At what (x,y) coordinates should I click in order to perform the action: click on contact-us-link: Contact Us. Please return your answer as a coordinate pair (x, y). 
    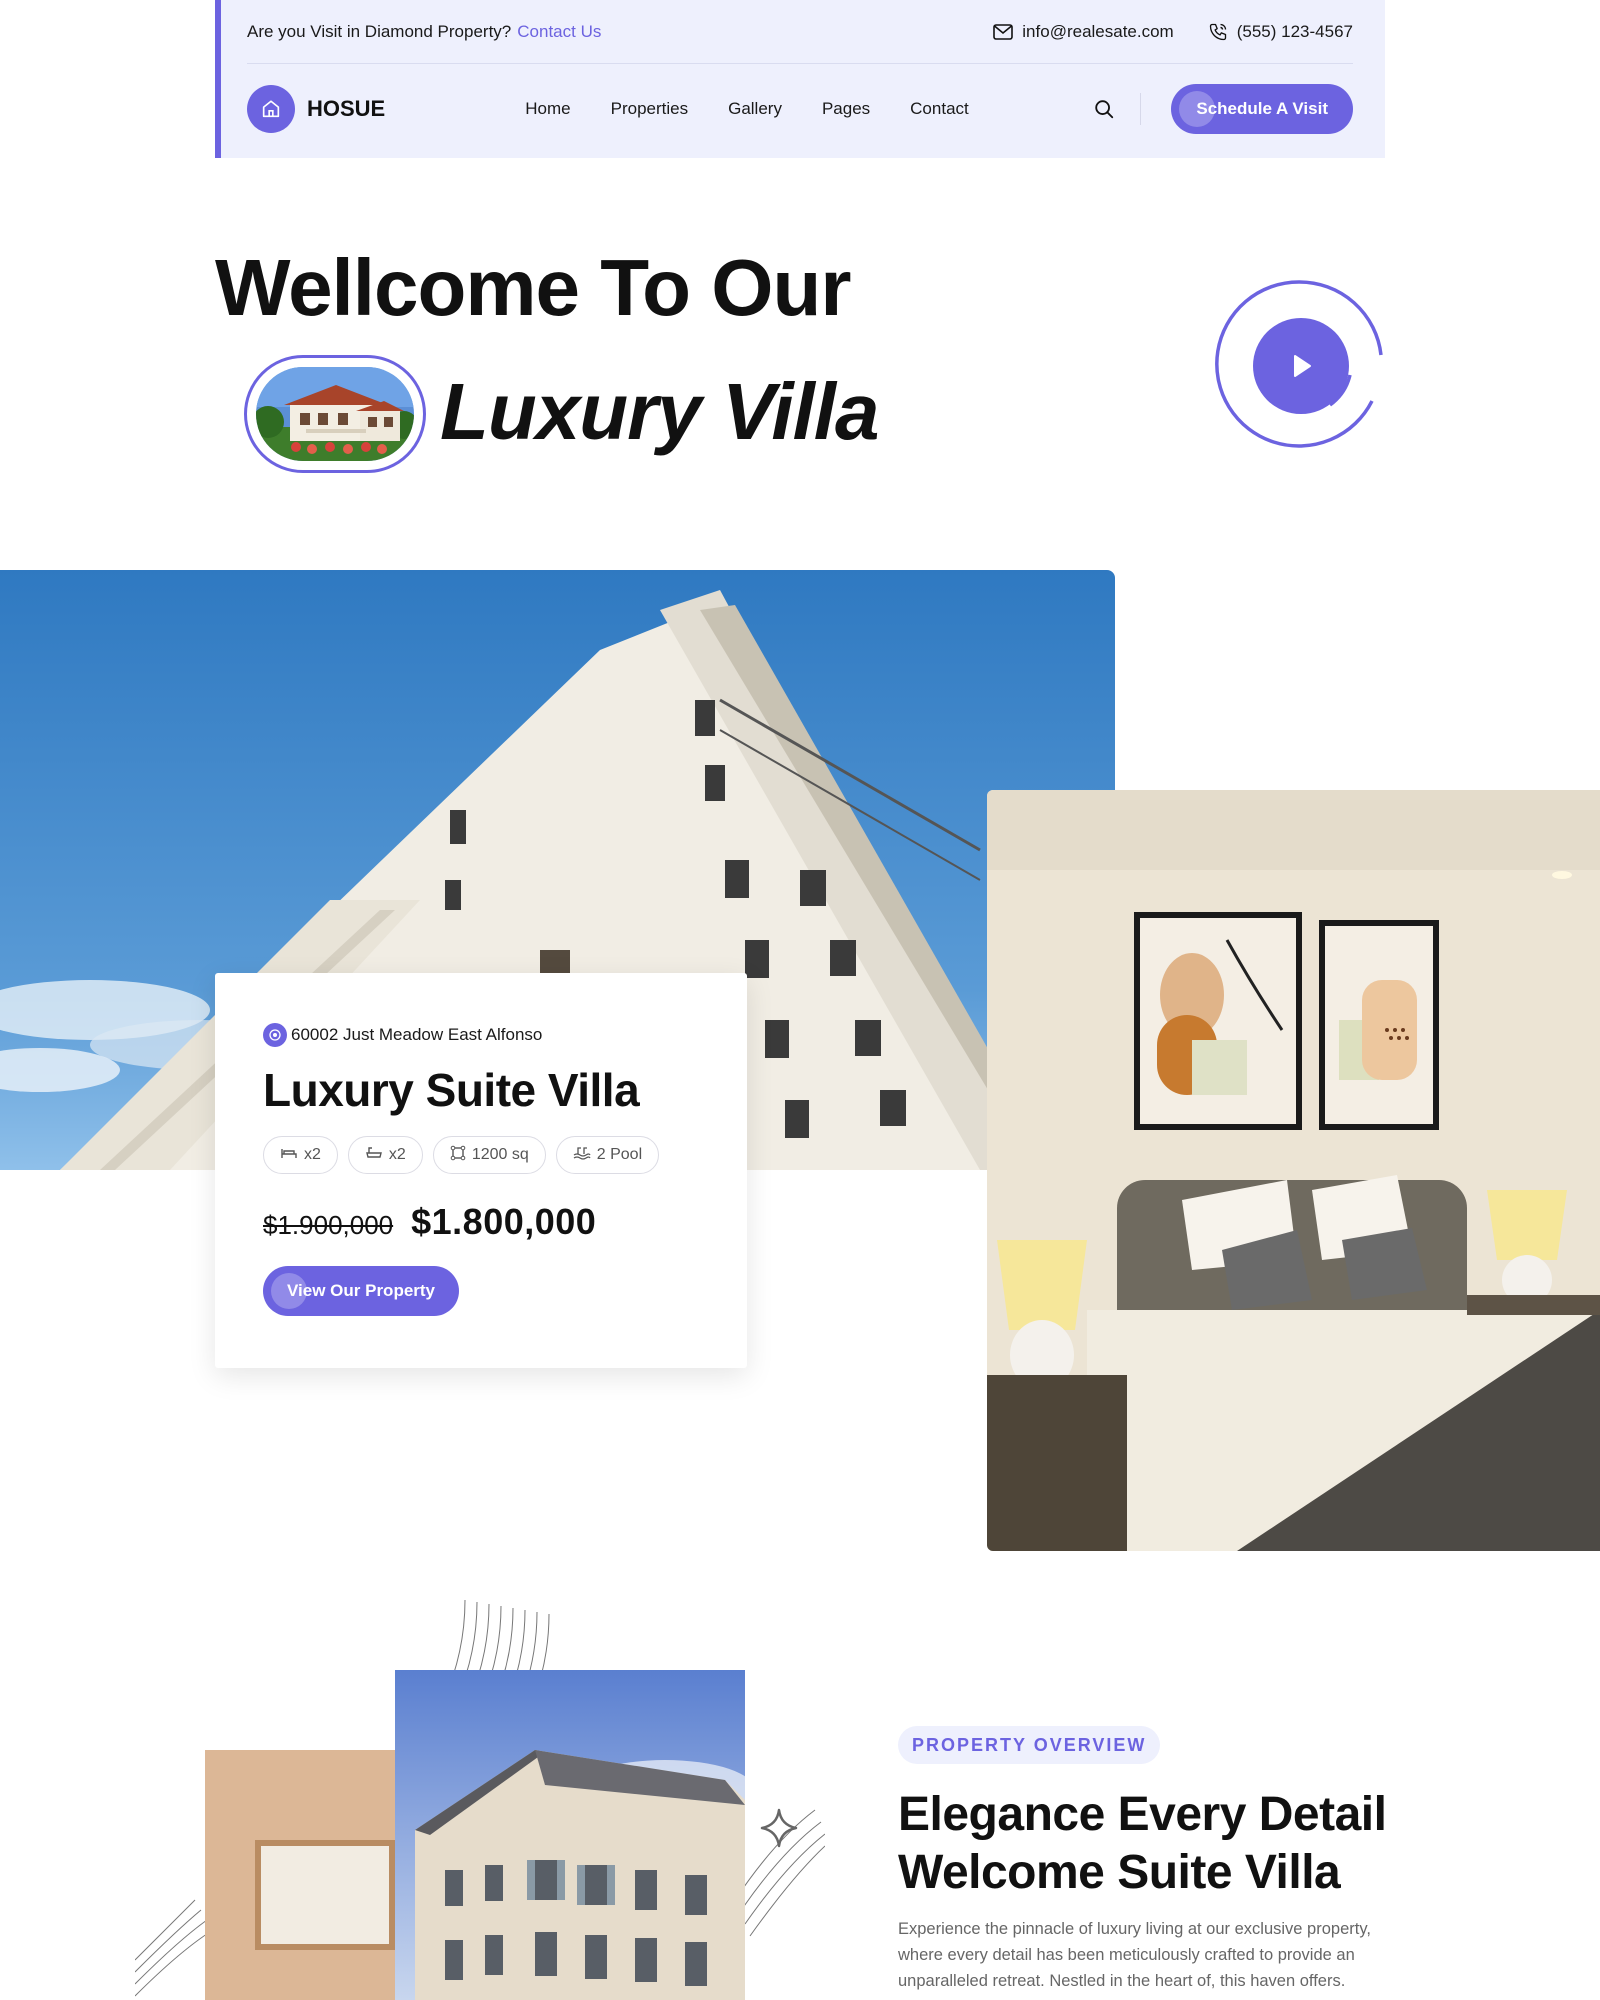
    Looking at the image, I should click on (559, 32).